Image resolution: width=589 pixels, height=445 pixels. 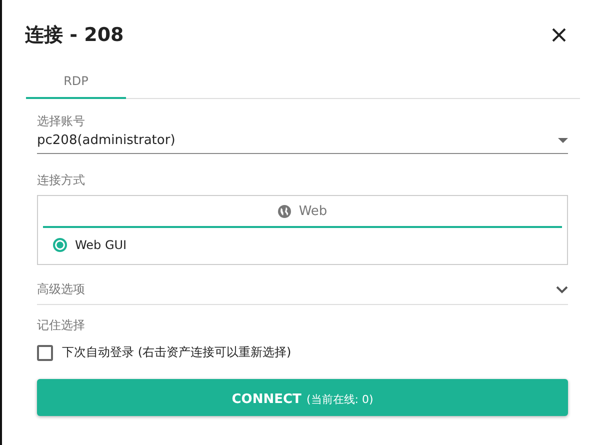 I want to click on checkbox-label: 下次自动登录 (右击资产连接可以重新选择), so click(x=177, y=352).